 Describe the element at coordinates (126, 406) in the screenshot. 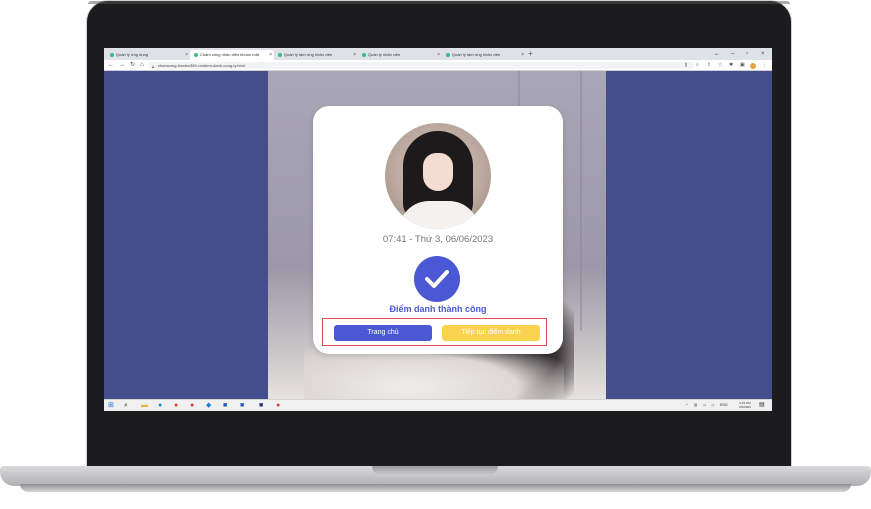

I see `search-icon: ⌕` at that location.